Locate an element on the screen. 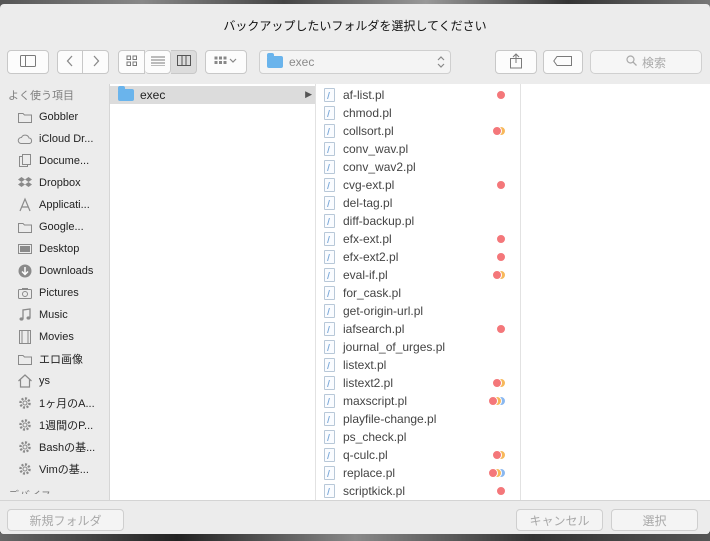  file-row: replace.pl is located at coordinates (418, 473).